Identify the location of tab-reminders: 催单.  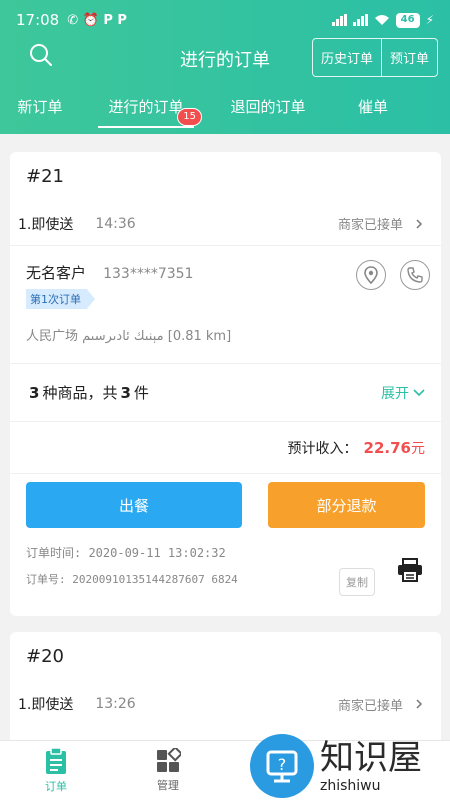
(373, 112).